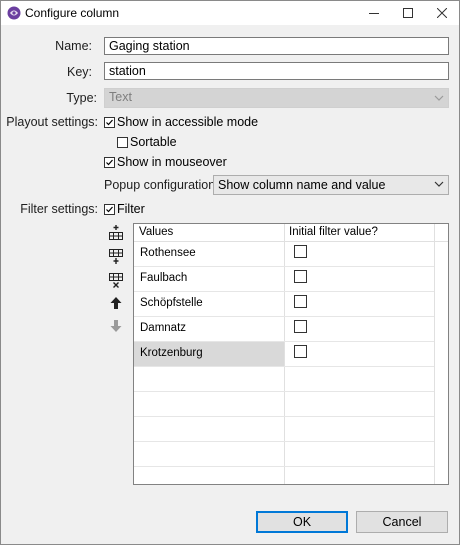 The image size is (460, 545). I want to click on value-cell: Krotzenburg, so click(209, 354).